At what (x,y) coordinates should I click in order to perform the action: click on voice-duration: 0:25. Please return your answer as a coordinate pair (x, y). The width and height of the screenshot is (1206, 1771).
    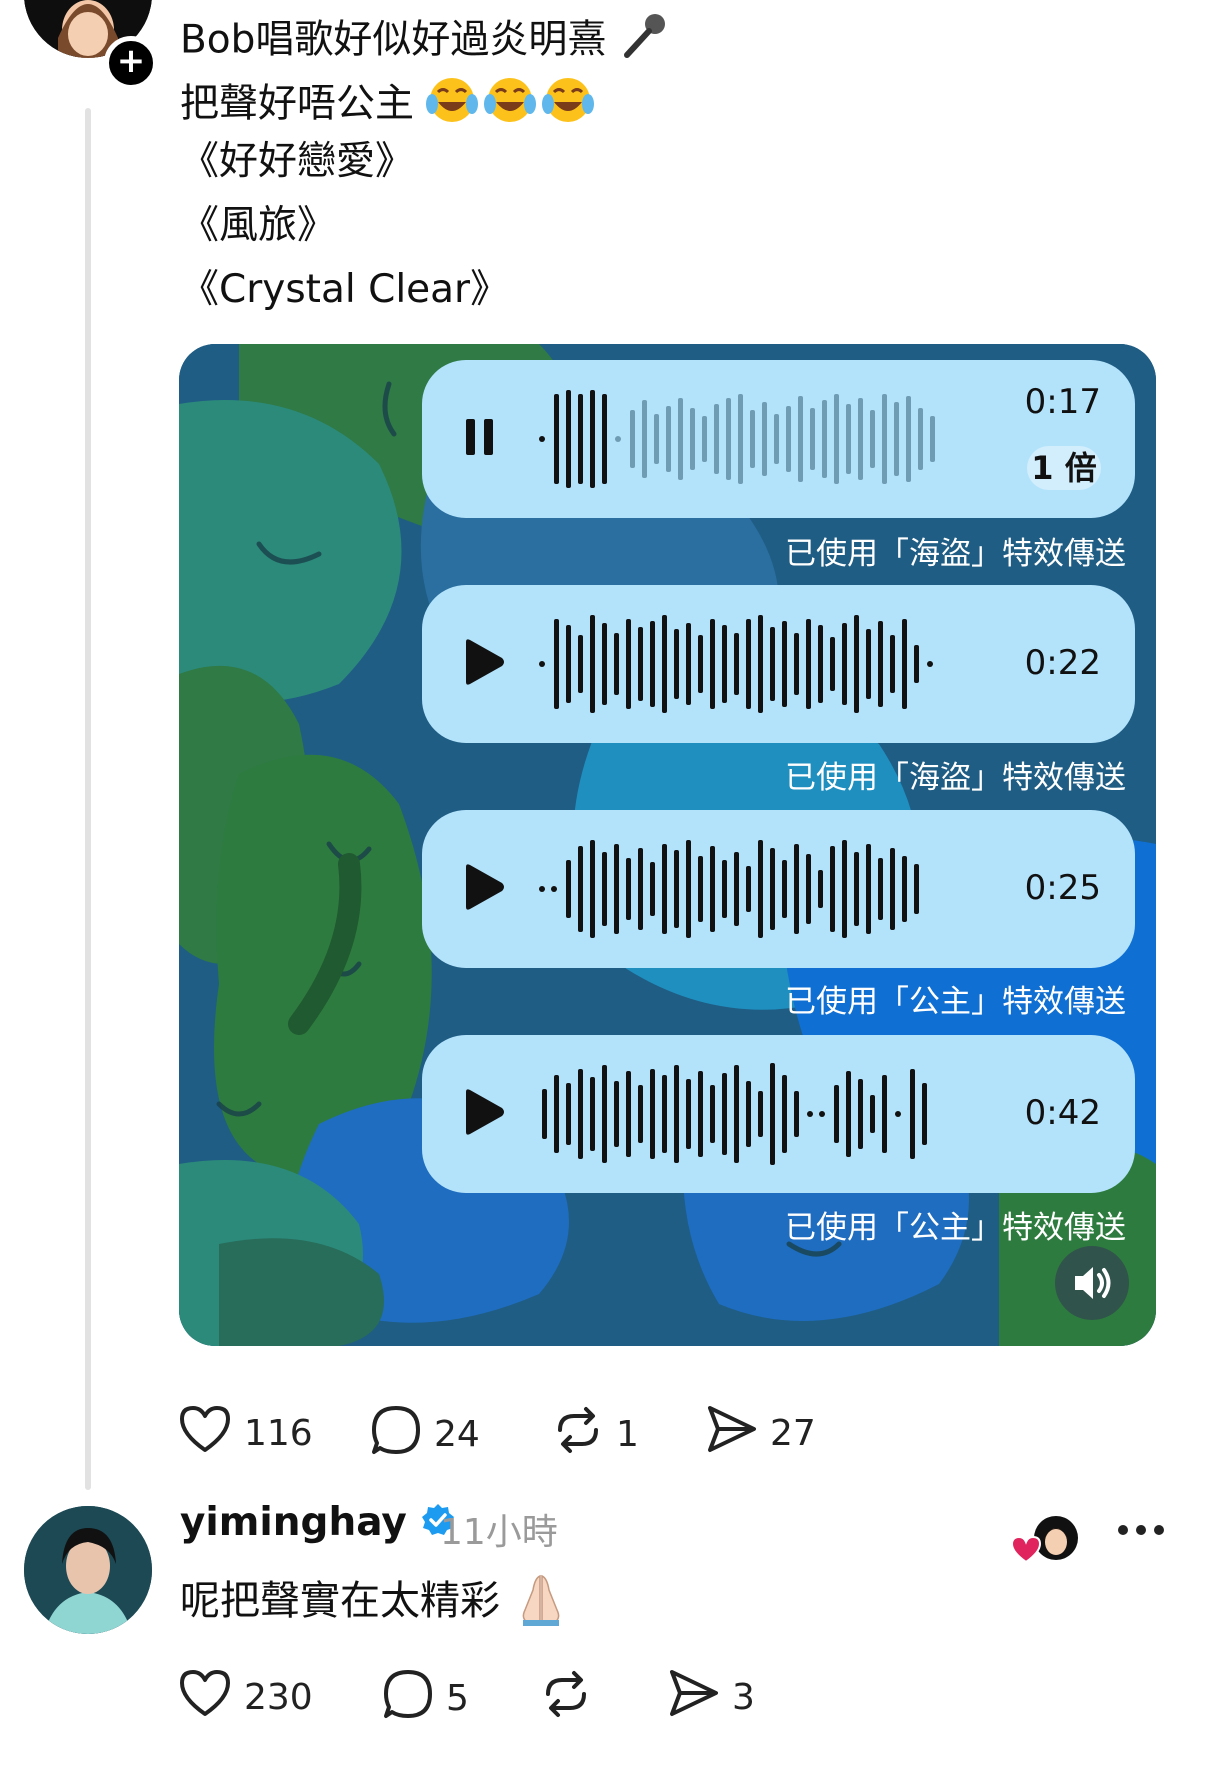
    Looking at the image, I should click on (1062, 888).